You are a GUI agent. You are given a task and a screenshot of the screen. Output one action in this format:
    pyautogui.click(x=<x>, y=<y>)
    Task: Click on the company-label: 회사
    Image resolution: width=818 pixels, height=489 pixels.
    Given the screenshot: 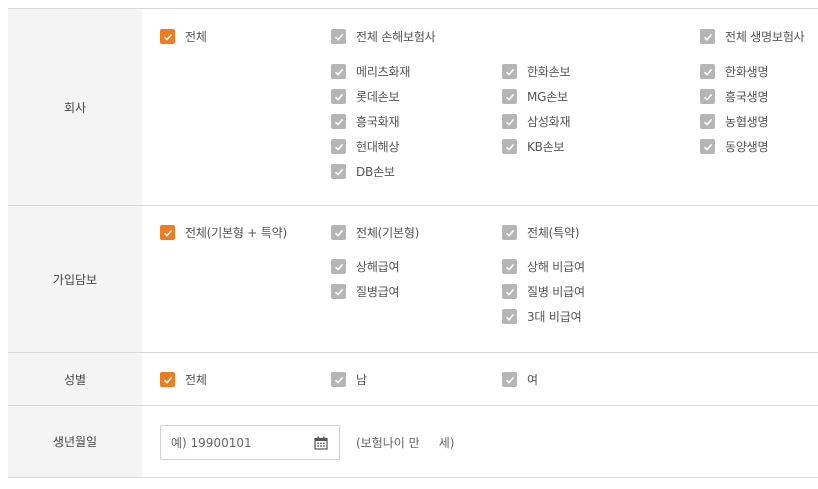 What is the action you would take?
    pyautogui.click(x=75, y=107)
    